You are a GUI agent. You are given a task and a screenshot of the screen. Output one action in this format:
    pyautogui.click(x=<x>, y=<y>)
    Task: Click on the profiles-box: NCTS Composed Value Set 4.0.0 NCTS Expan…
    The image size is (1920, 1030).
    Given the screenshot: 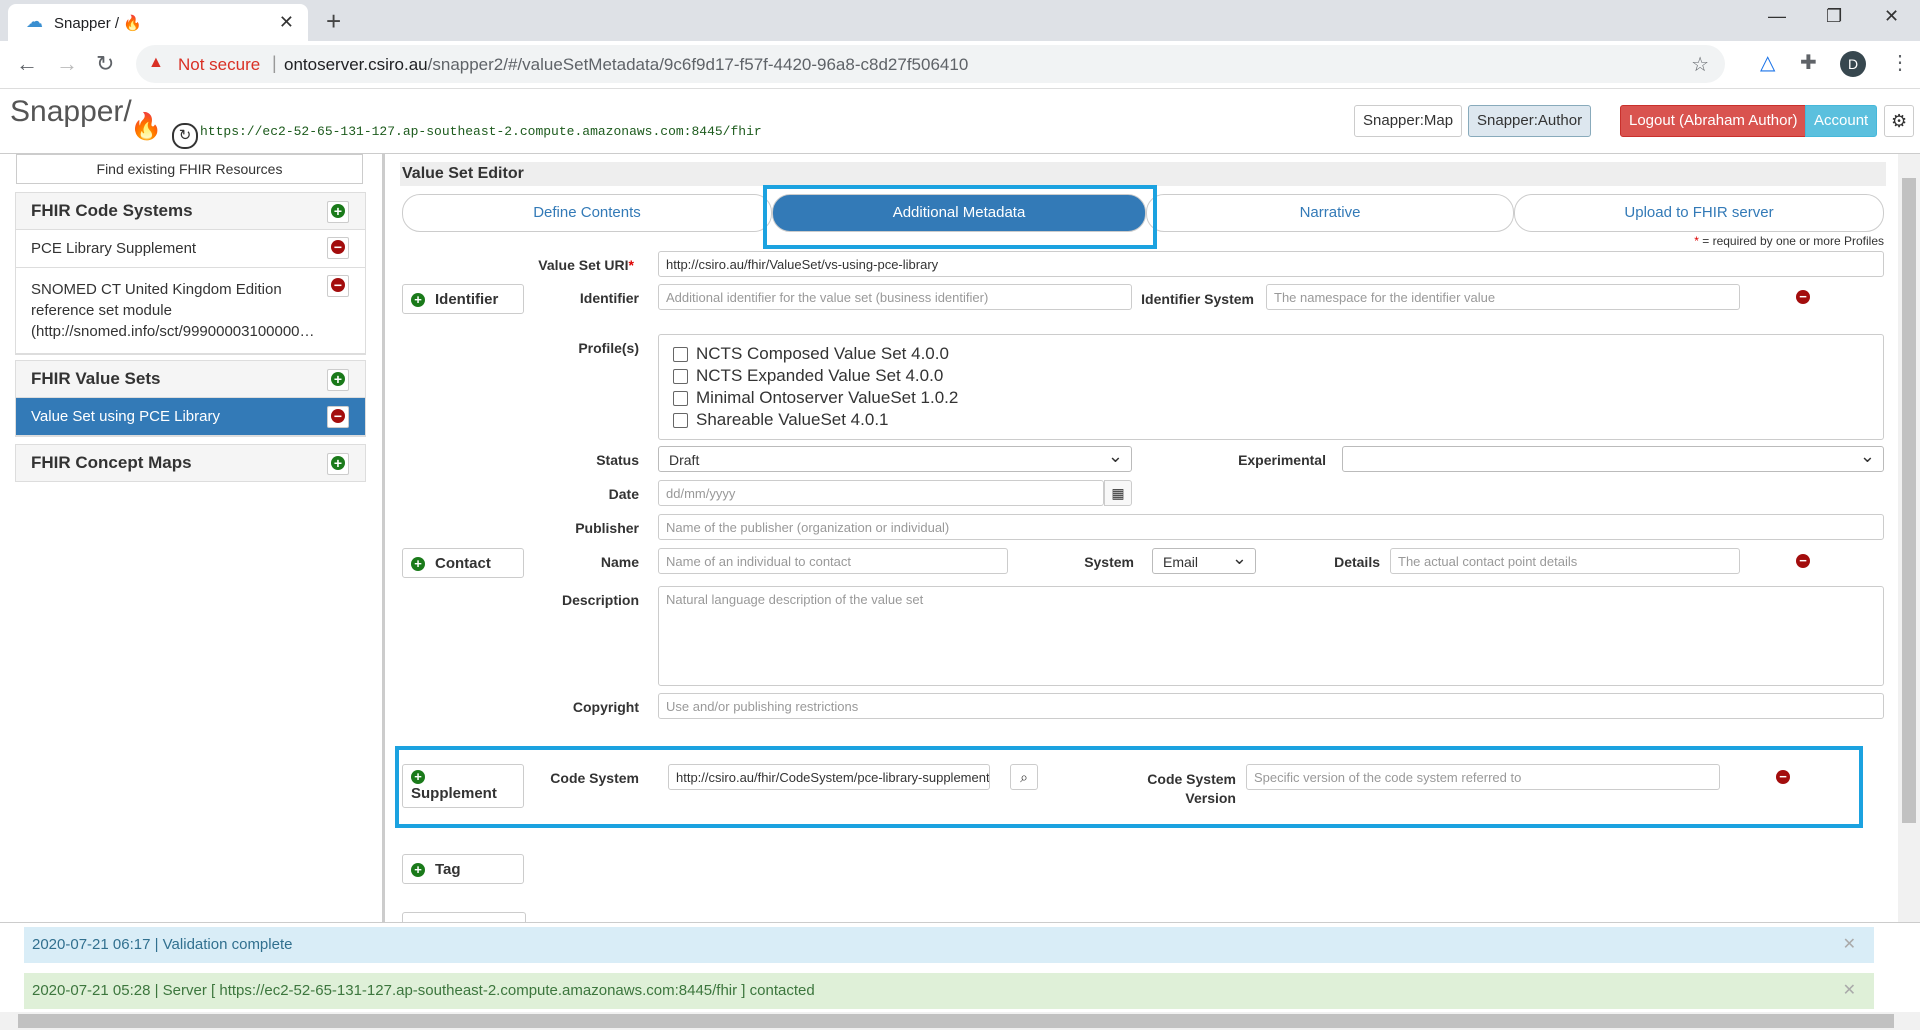 What is the action you would take?
    pyautogui.click(x=1271, y=387)
    